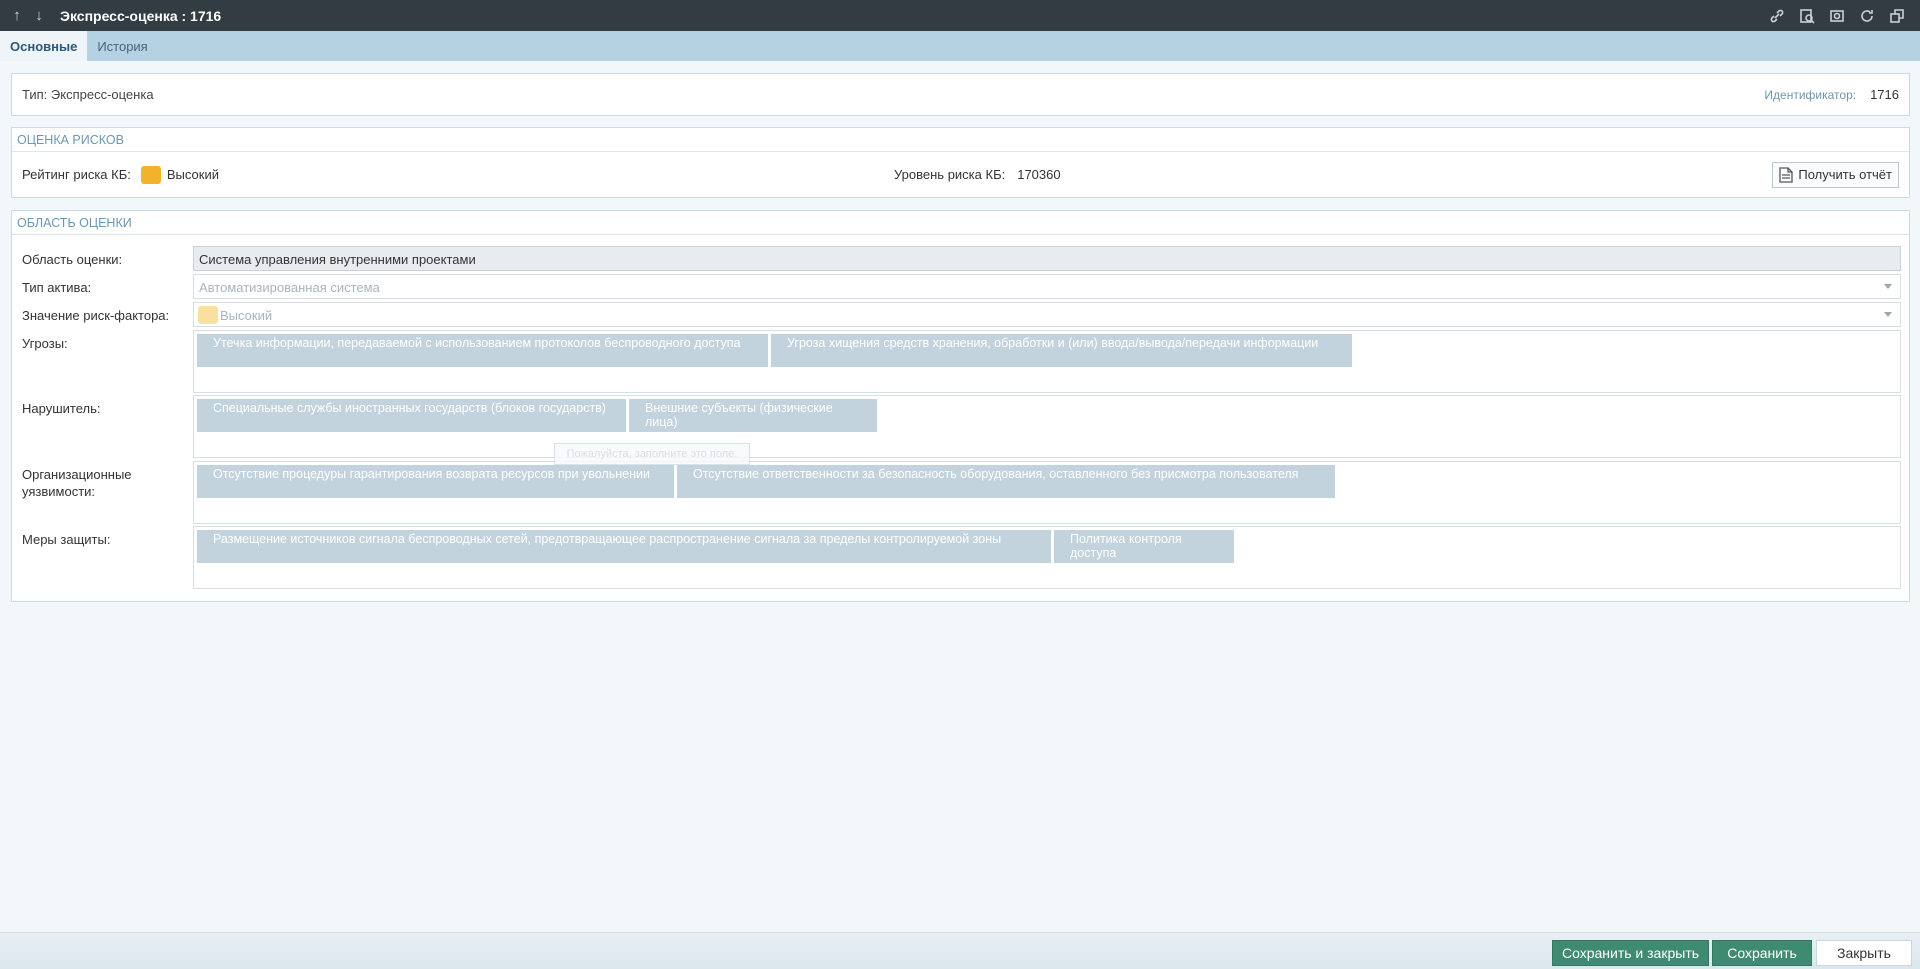 The height and width of the screenshot is (969, 1920). What do you see at coordinates (246, 315) in the screenshot?
I see `risk-factor-value: Высокий` at bounding box center [246, 315].